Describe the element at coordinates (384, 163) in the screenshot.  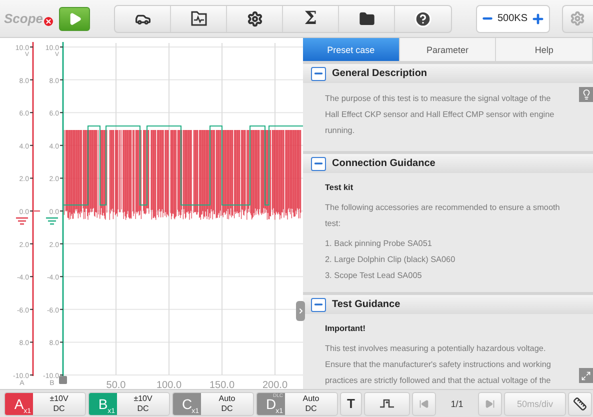
I see `section-title: Connection Guidance` at that location.